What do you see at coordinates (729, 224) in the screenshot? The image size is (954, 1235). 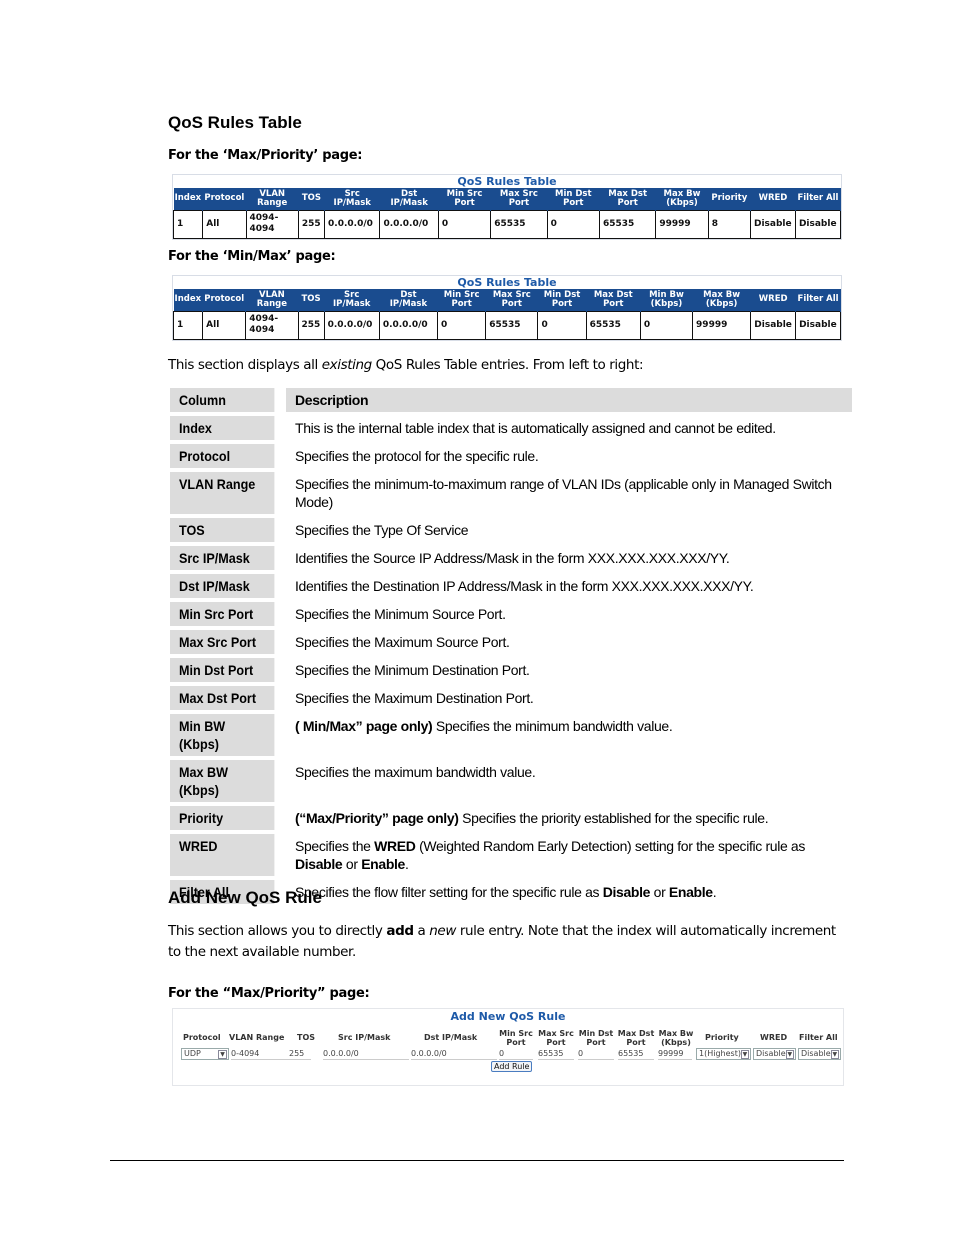 I see `table-cell: 8` at bounding box center [729, 224].